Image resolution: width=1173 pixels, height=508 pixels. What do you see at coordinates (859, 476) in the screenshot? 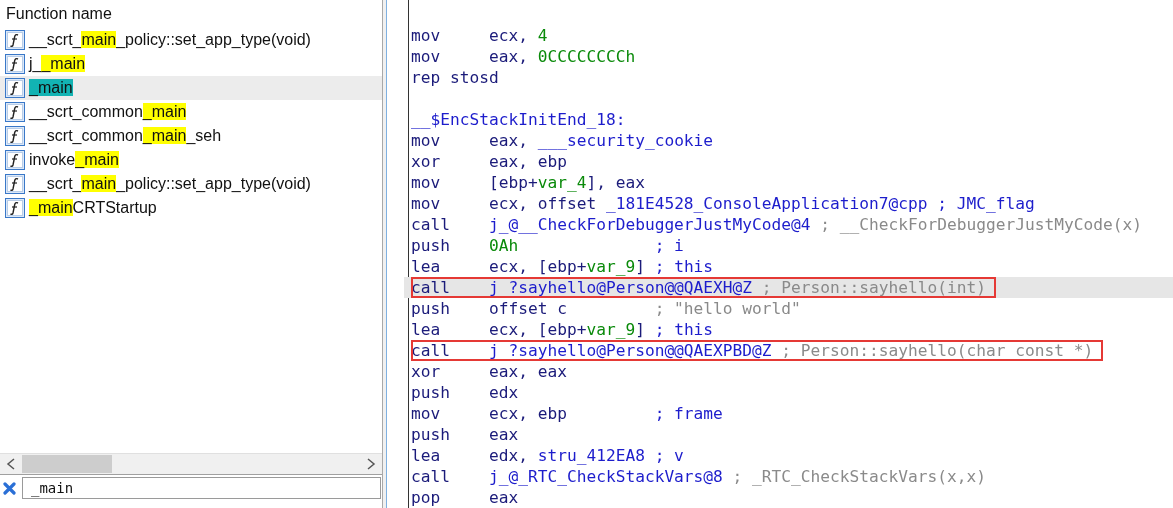
I see `comment: ; _RTC_CheckStackVars(x,x)` at bounding box center [859, 476].